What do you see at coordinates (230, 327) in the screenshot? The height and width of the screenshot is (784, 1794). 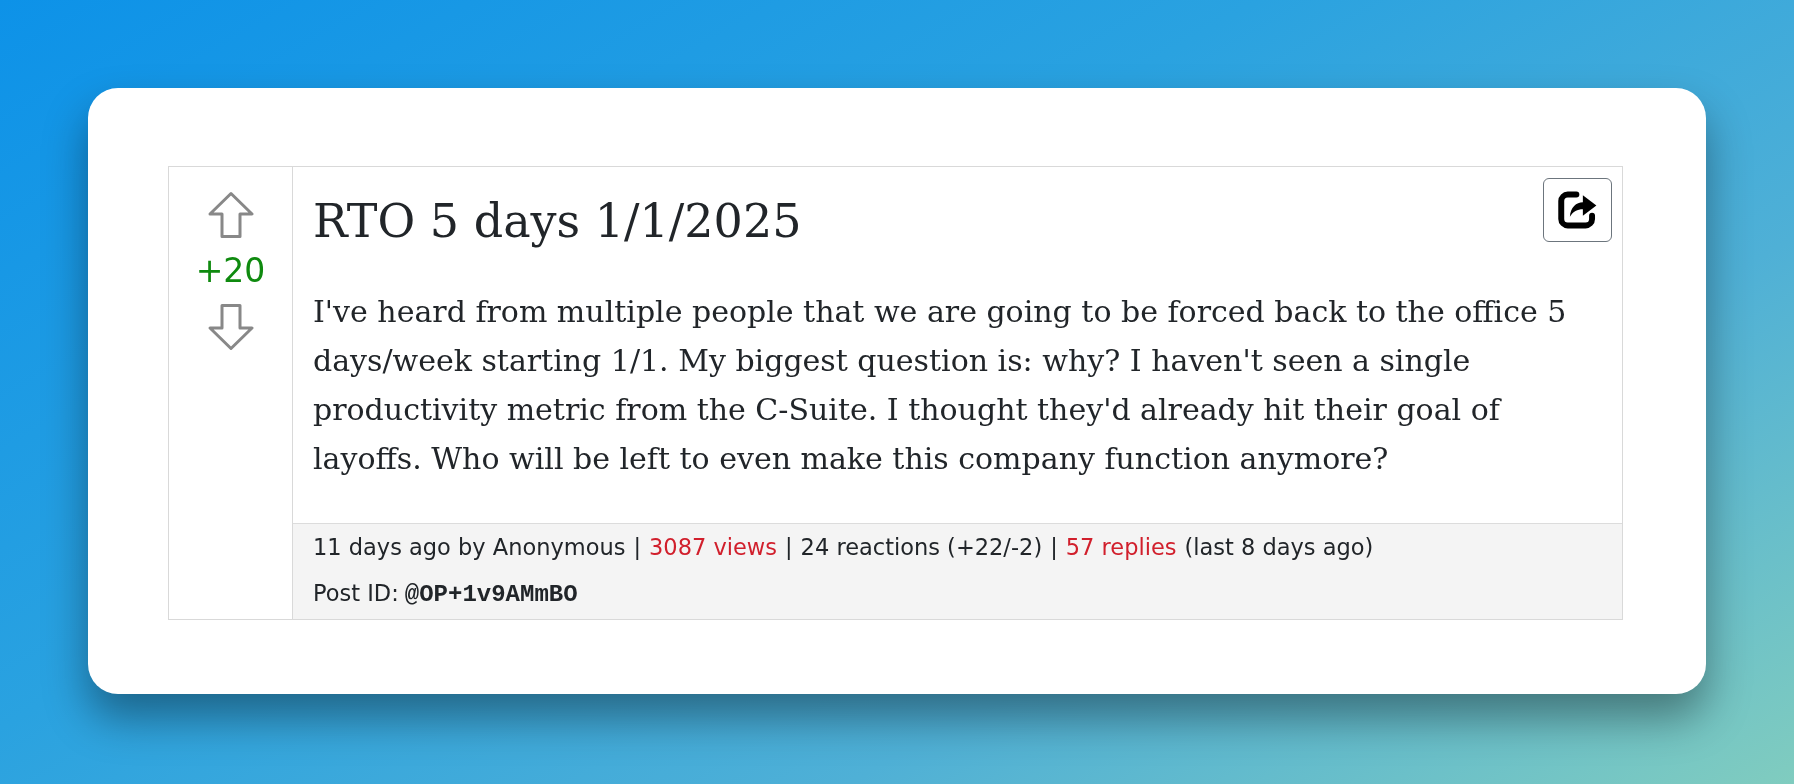 I see `arrow-down-icon` at bounding box center [230, 327].